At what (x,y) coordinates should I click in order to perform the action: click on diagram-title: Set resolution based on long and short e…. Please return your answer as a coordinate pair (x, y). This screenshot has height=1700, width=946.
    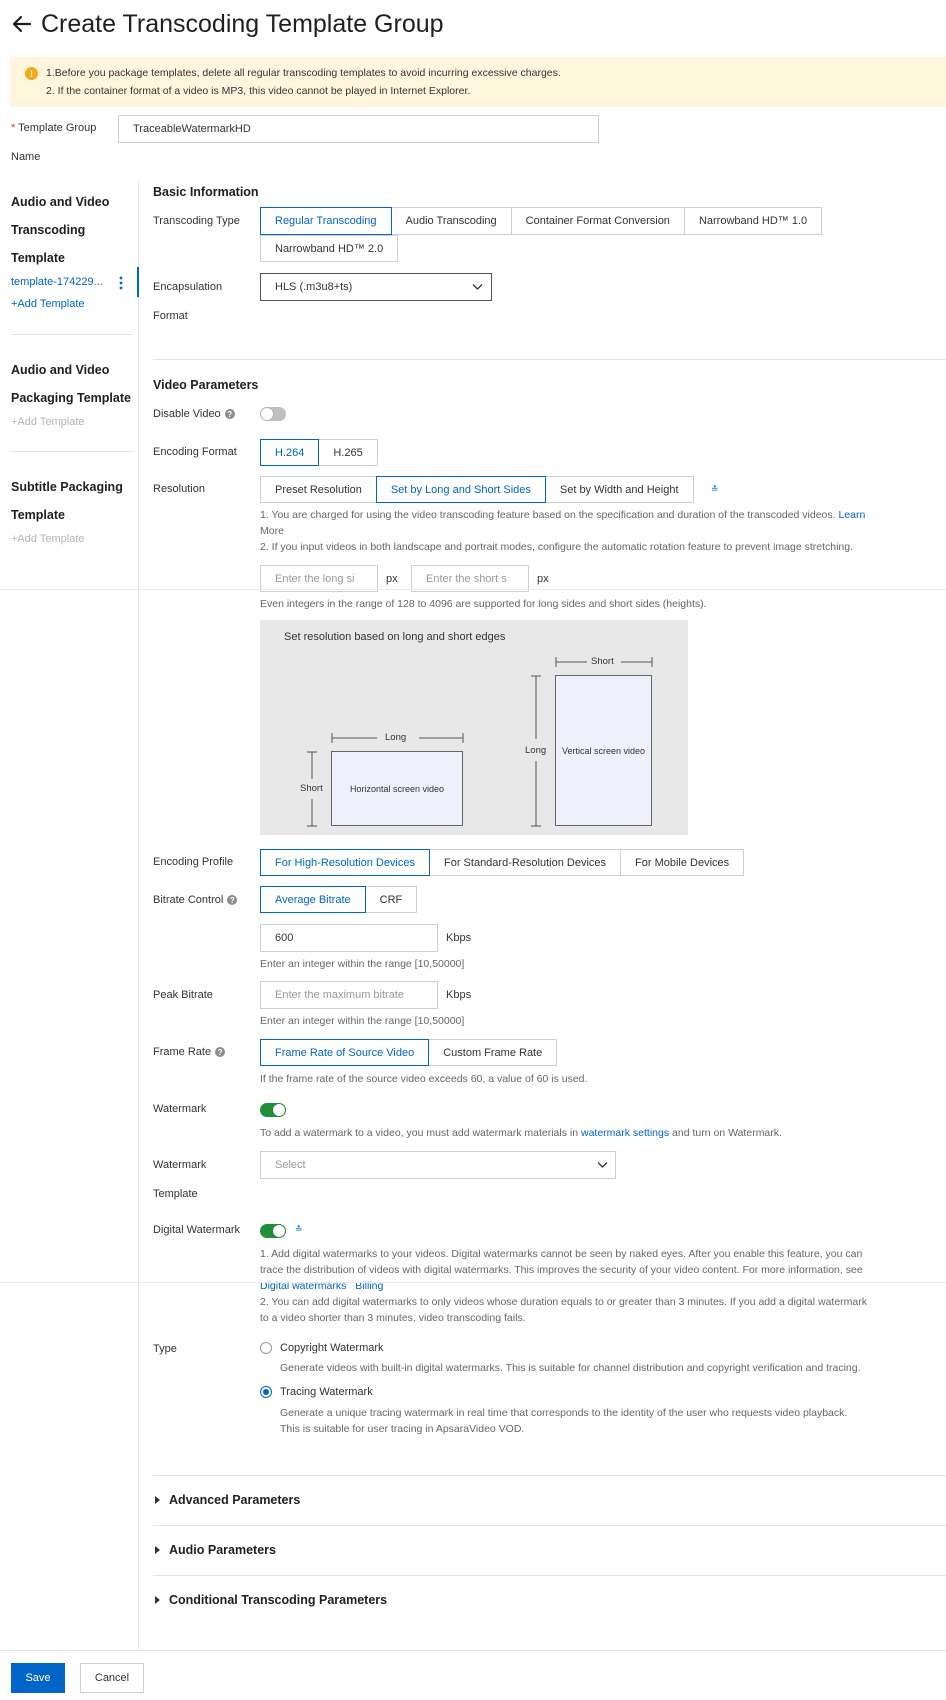
    Looking at the image, I should click on (395, 637).